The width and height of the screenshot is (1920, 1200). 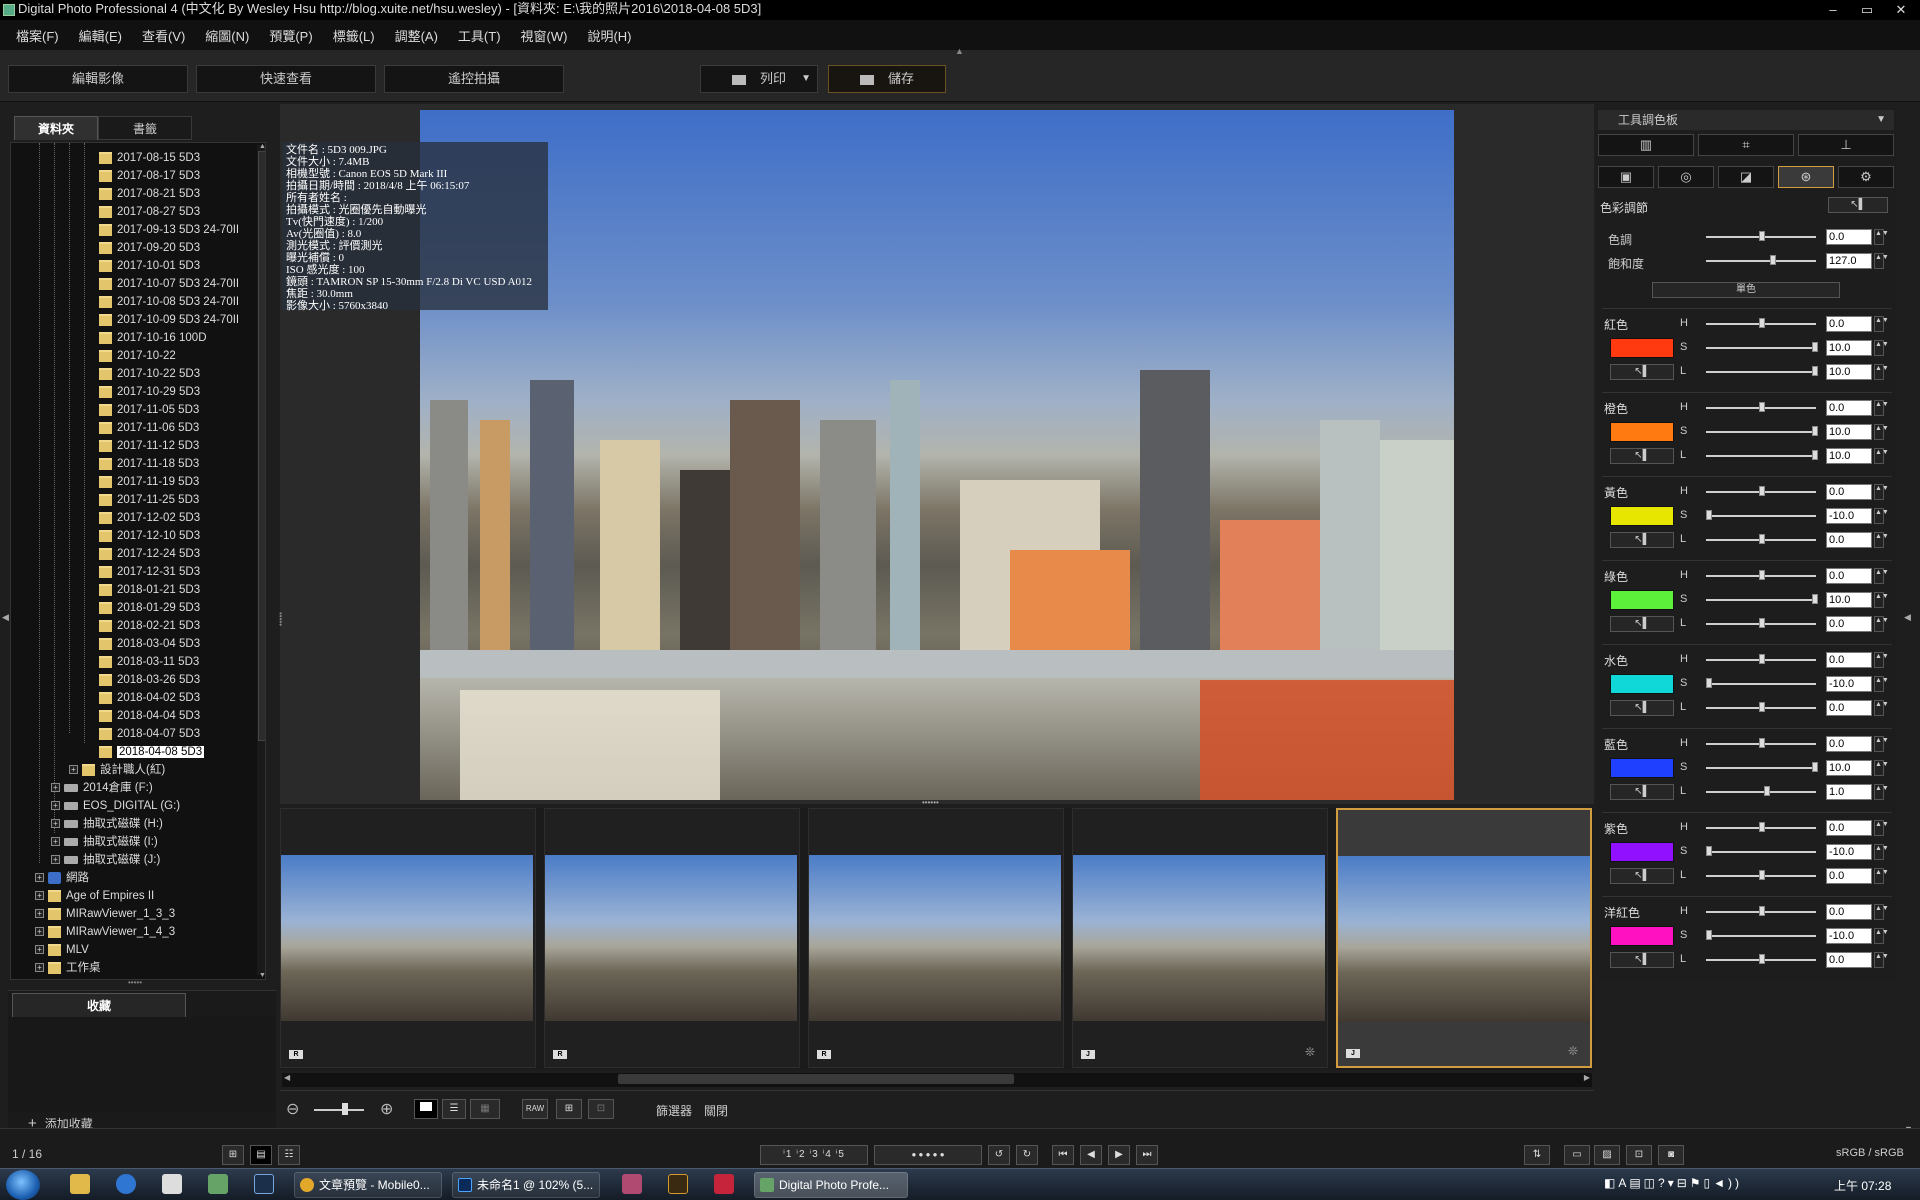 I want to click on tree-item: + Age of Empires II, so click(x=94, y=896).